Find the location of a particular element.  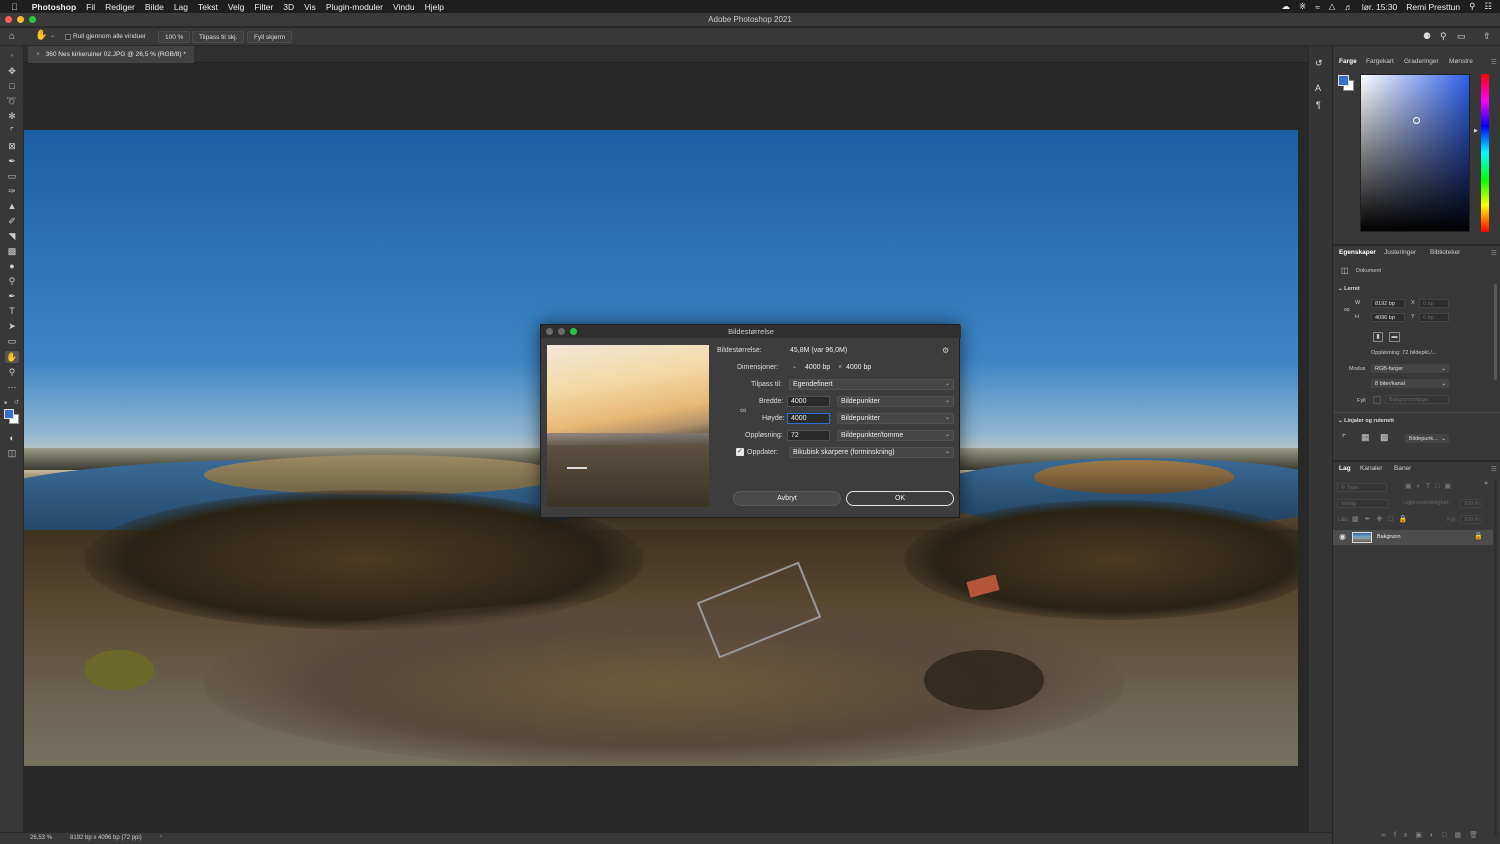

zoom-level: 26,53 % is located at coordinates (41, 838).